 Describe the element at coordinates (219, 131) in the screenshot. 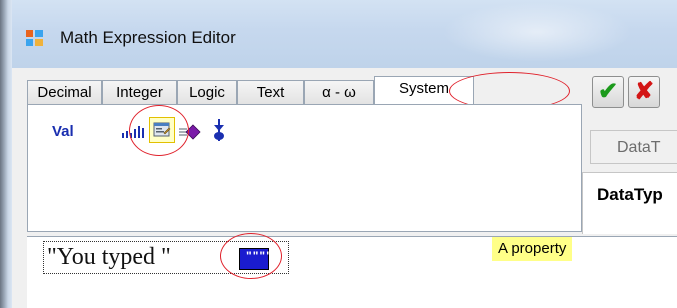

I see `blue-stem-icon` at that location.